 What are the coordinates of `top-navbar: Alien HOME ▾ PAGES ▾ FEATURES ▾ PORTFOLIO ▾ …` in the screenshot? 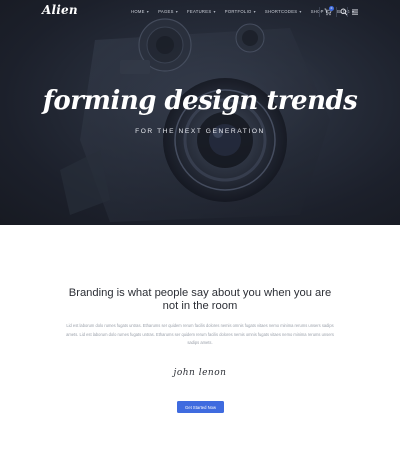 It's located at (200, 12).